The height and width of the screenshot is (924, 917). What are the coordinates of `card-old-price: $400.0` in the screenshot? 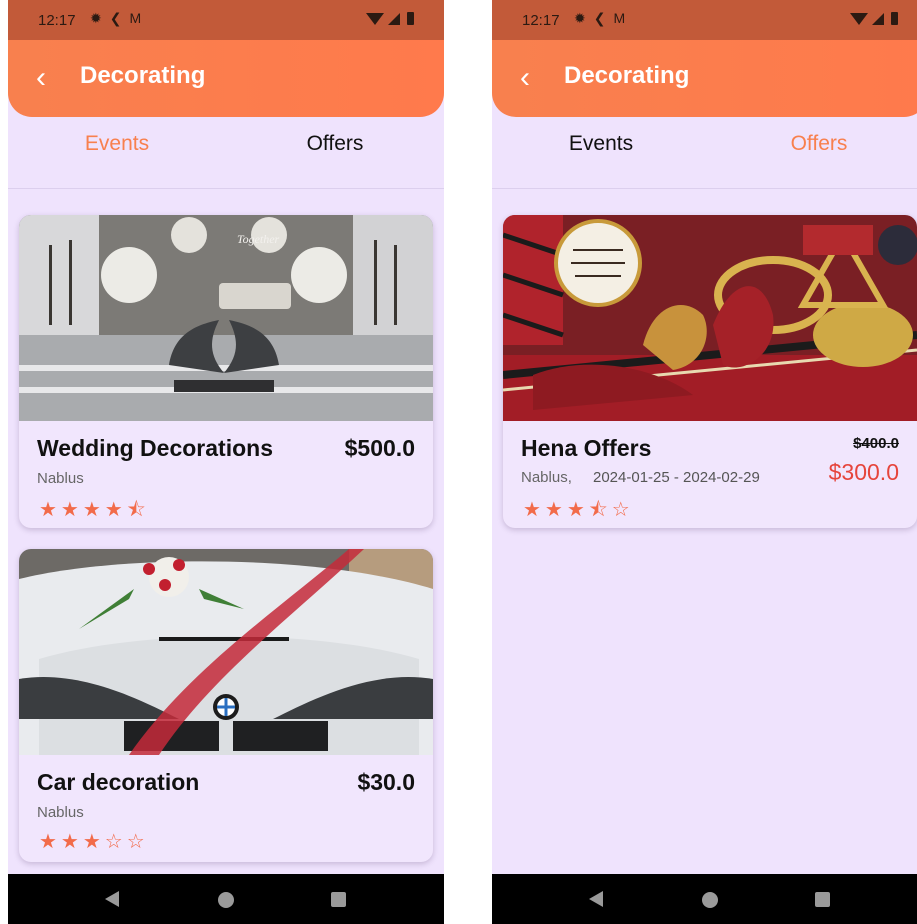 It's located at (876, 443).